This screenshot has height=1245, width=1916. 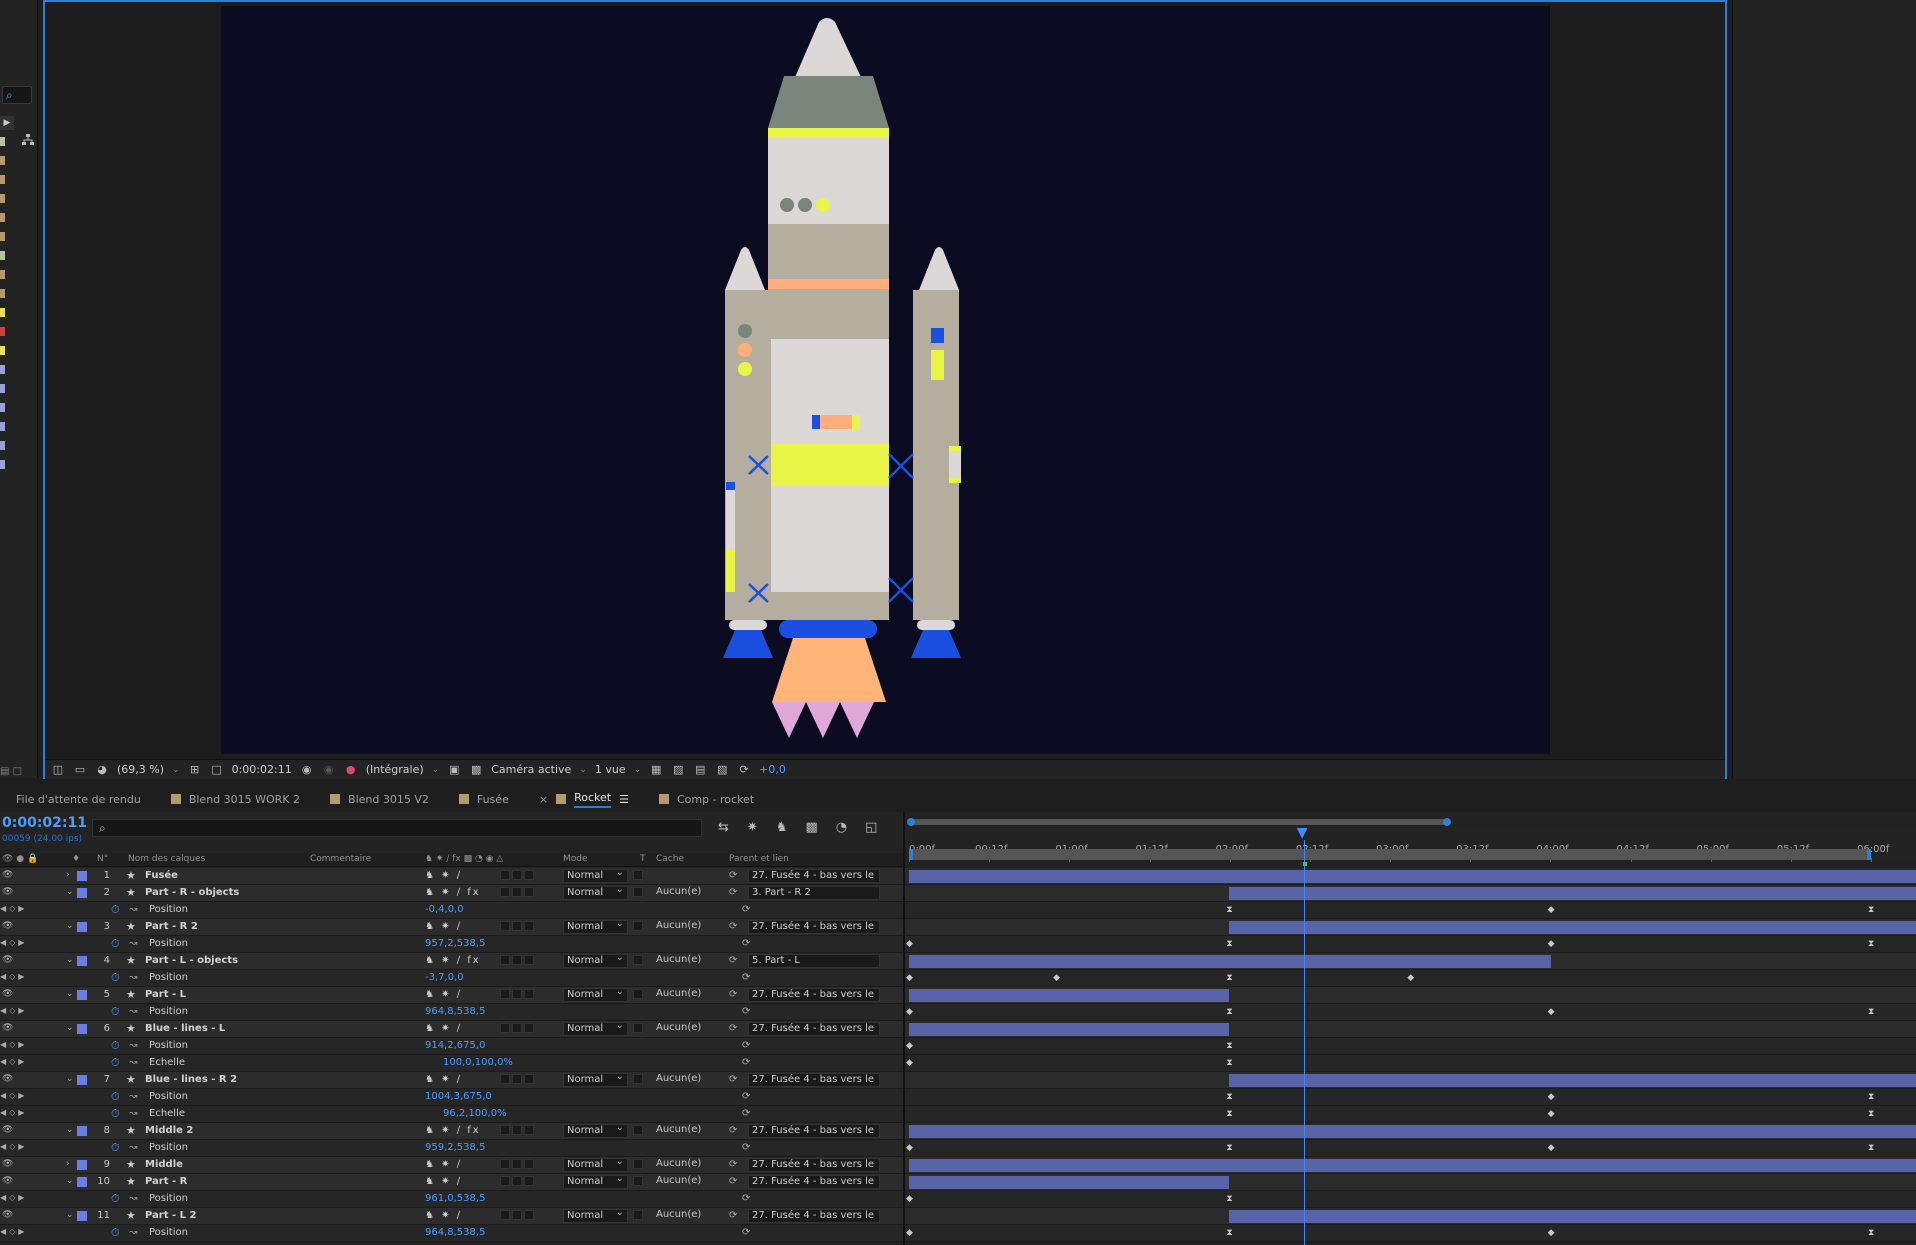 What do you see at coordinates (453, 1130) in the screenshot?
I see `layer-switches: ♞ ✷ ∕ fx` at bounding box center [453, 1130].